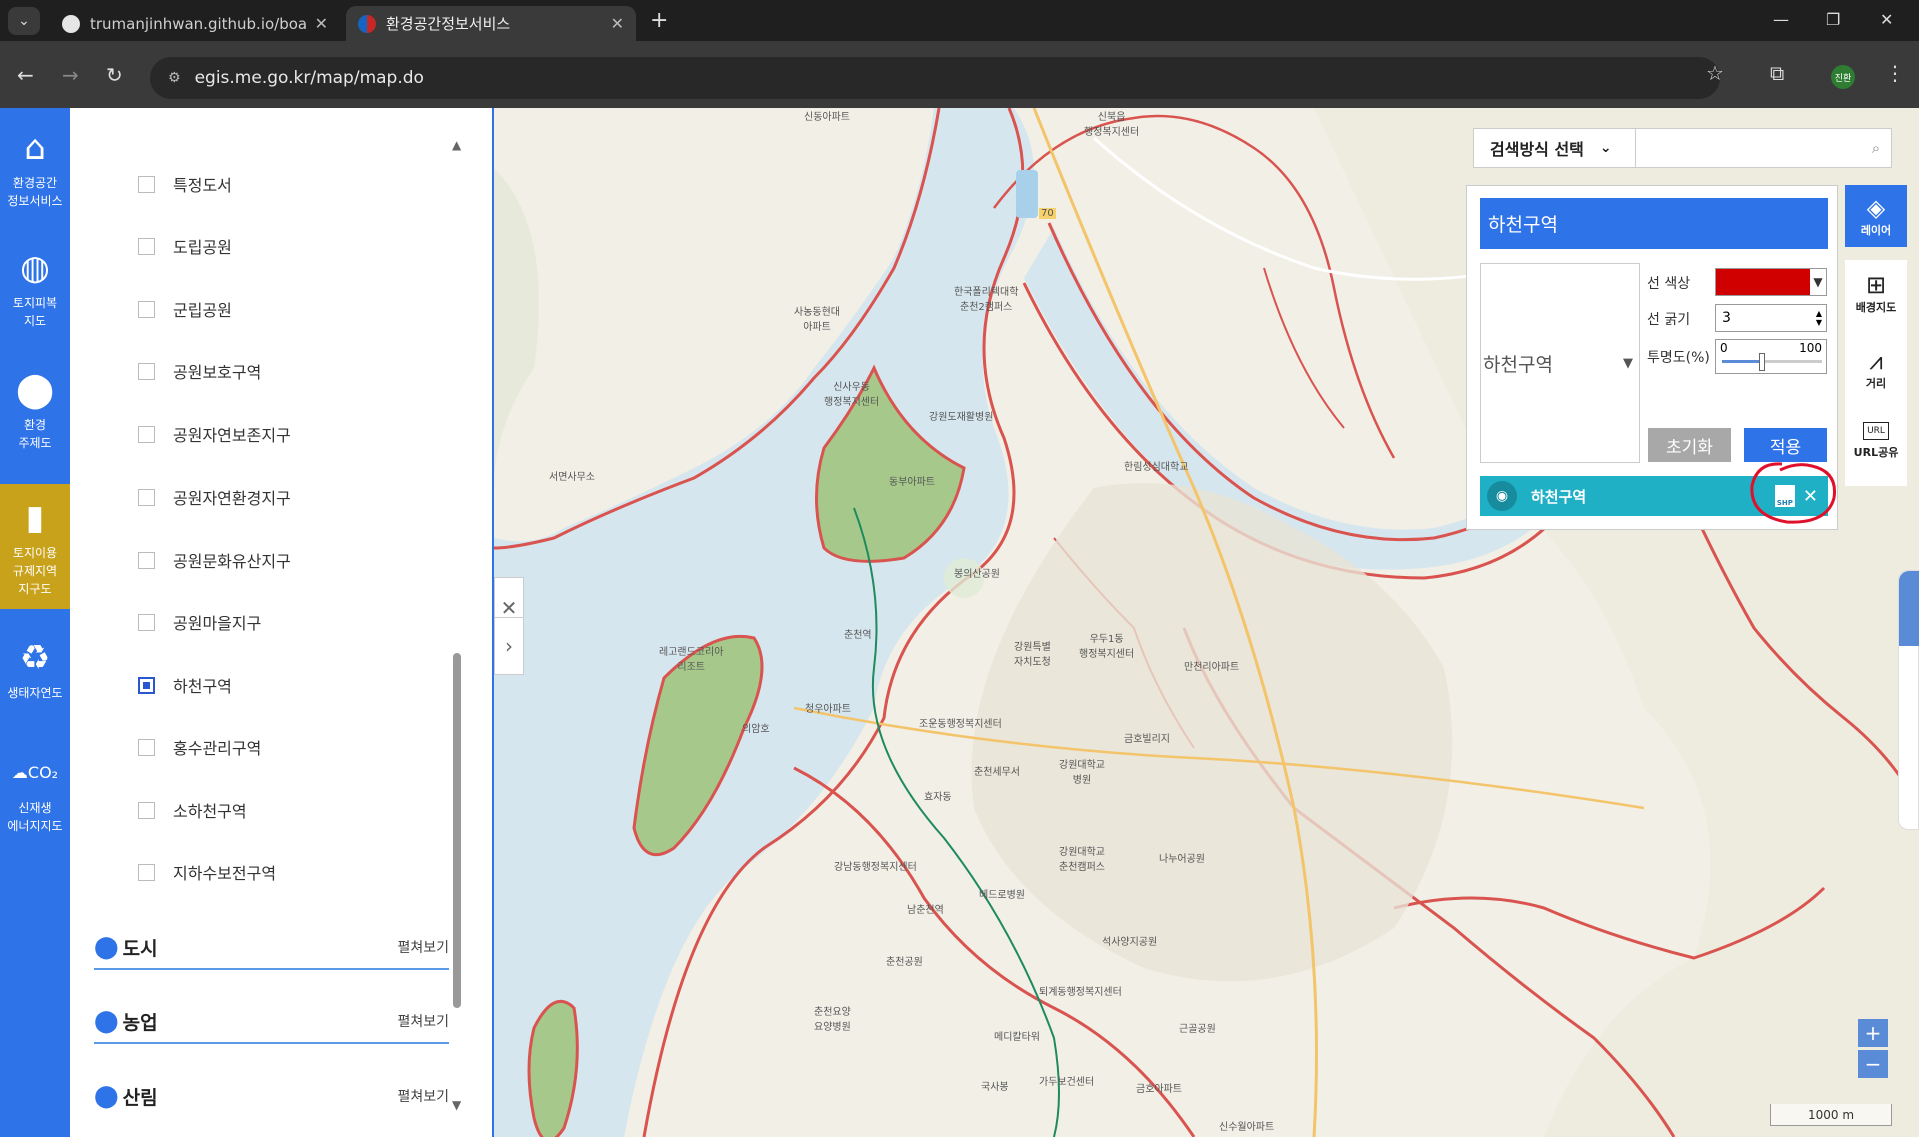 This screenshot has width=1919, height=1137. What do you see at coordinates (827, 117) in the screenshot?
I see `map-label: 신동아파트` at bounding box center [827, 117].